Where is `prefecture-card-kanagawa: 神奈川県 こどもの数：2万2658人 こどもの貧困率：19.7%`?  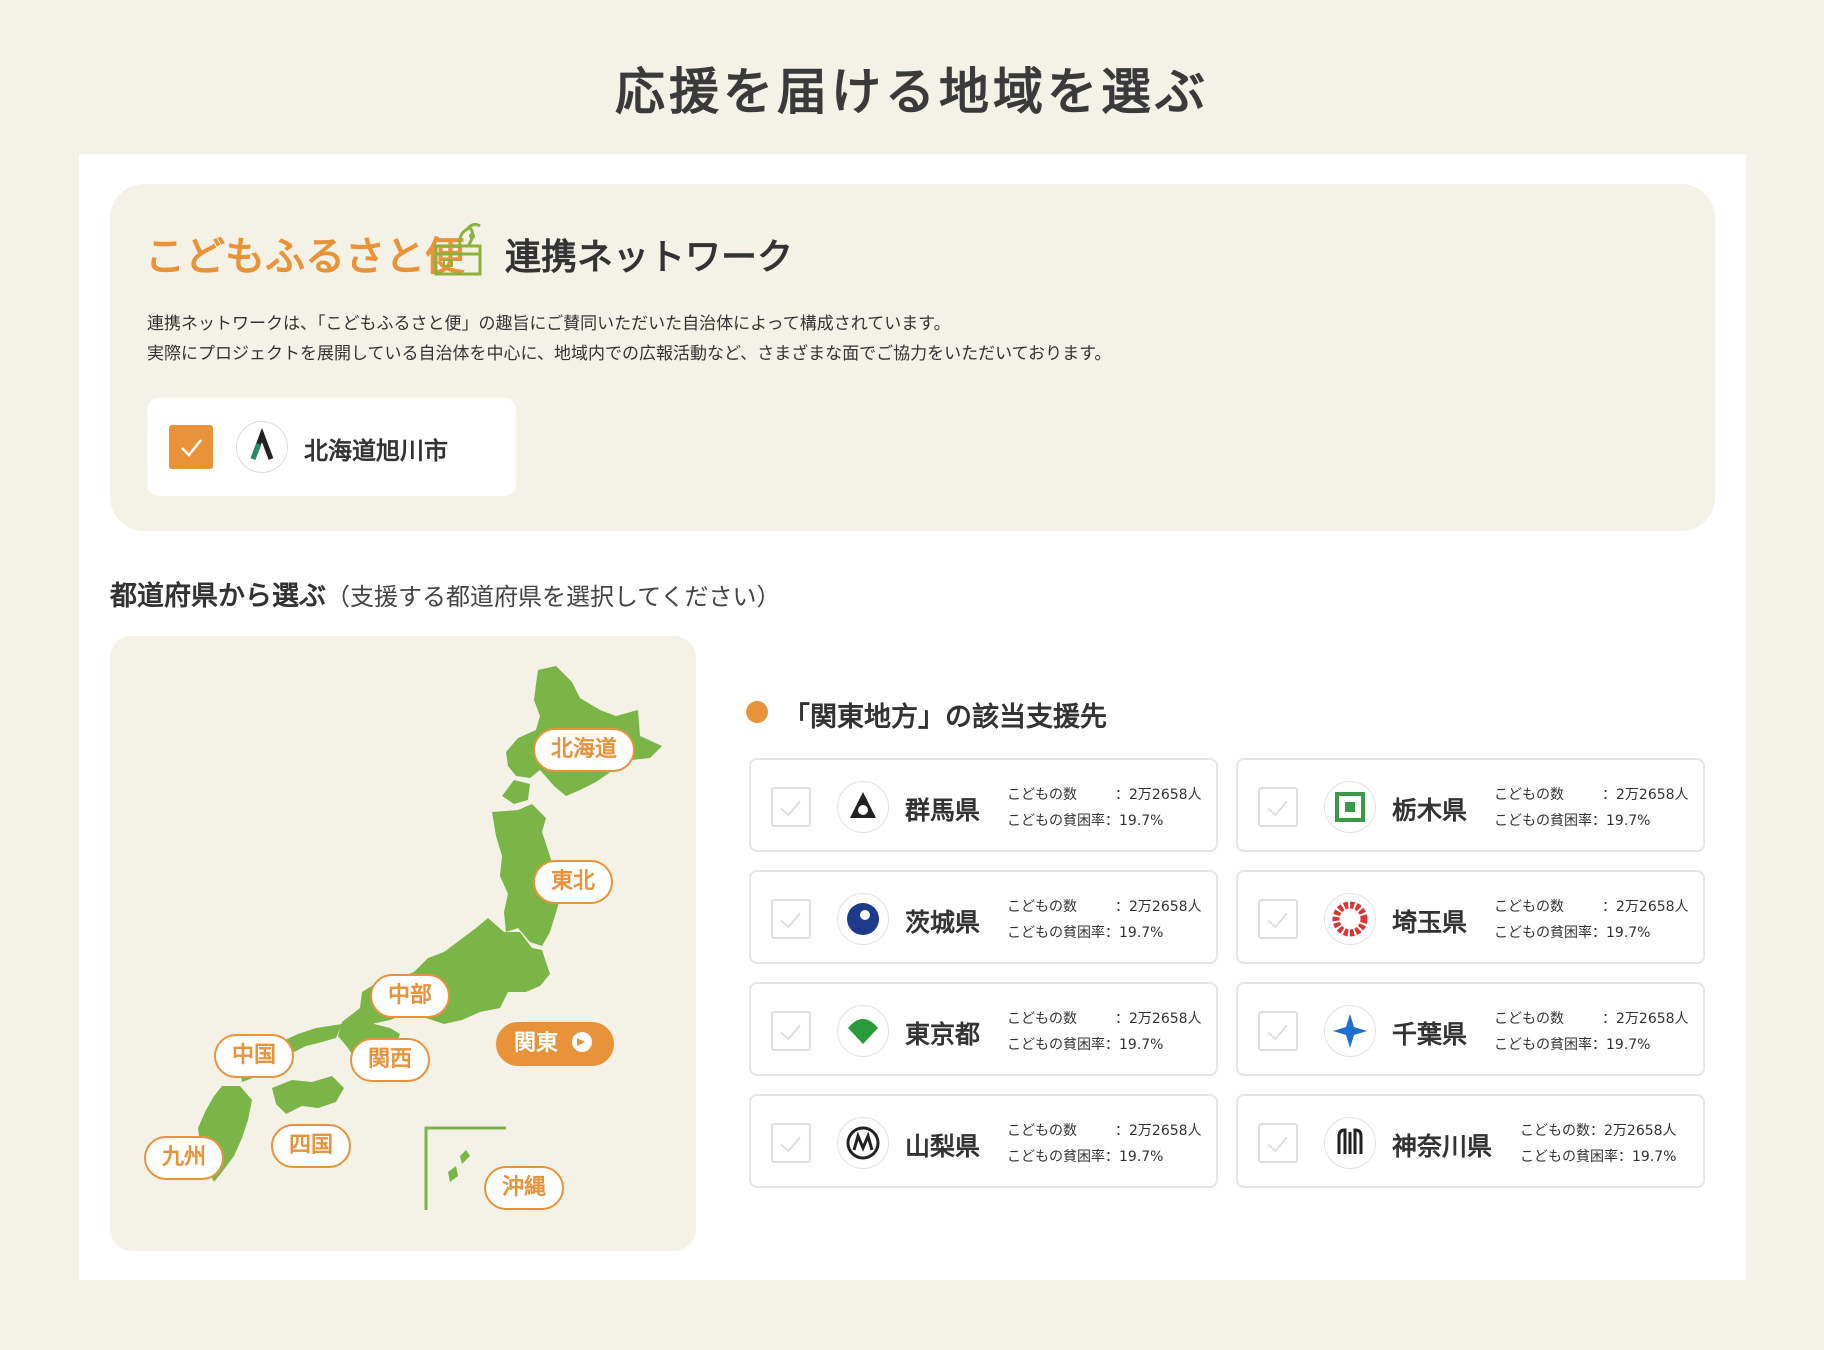
prefecture-card-kanagawa: 神奈川県 こどもの数：2万2658人 こどもの貧困率：19.7% is located at coordinates (1470, 1141).